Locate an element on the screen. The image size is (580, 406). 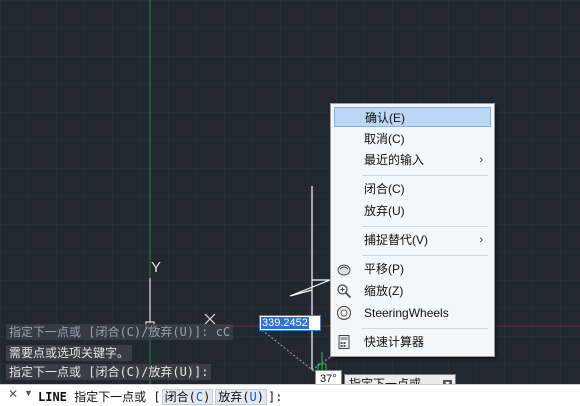
steering-wheel-icon is located at coordinates (344, 313).